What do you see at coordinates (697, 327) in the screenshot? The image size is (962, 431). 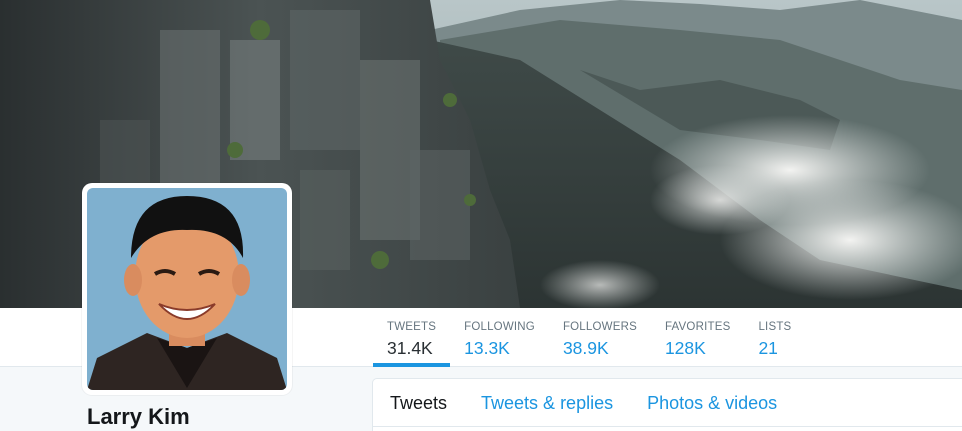 I see `stat-label: FAVORITES` at bounding box center [697, 327].